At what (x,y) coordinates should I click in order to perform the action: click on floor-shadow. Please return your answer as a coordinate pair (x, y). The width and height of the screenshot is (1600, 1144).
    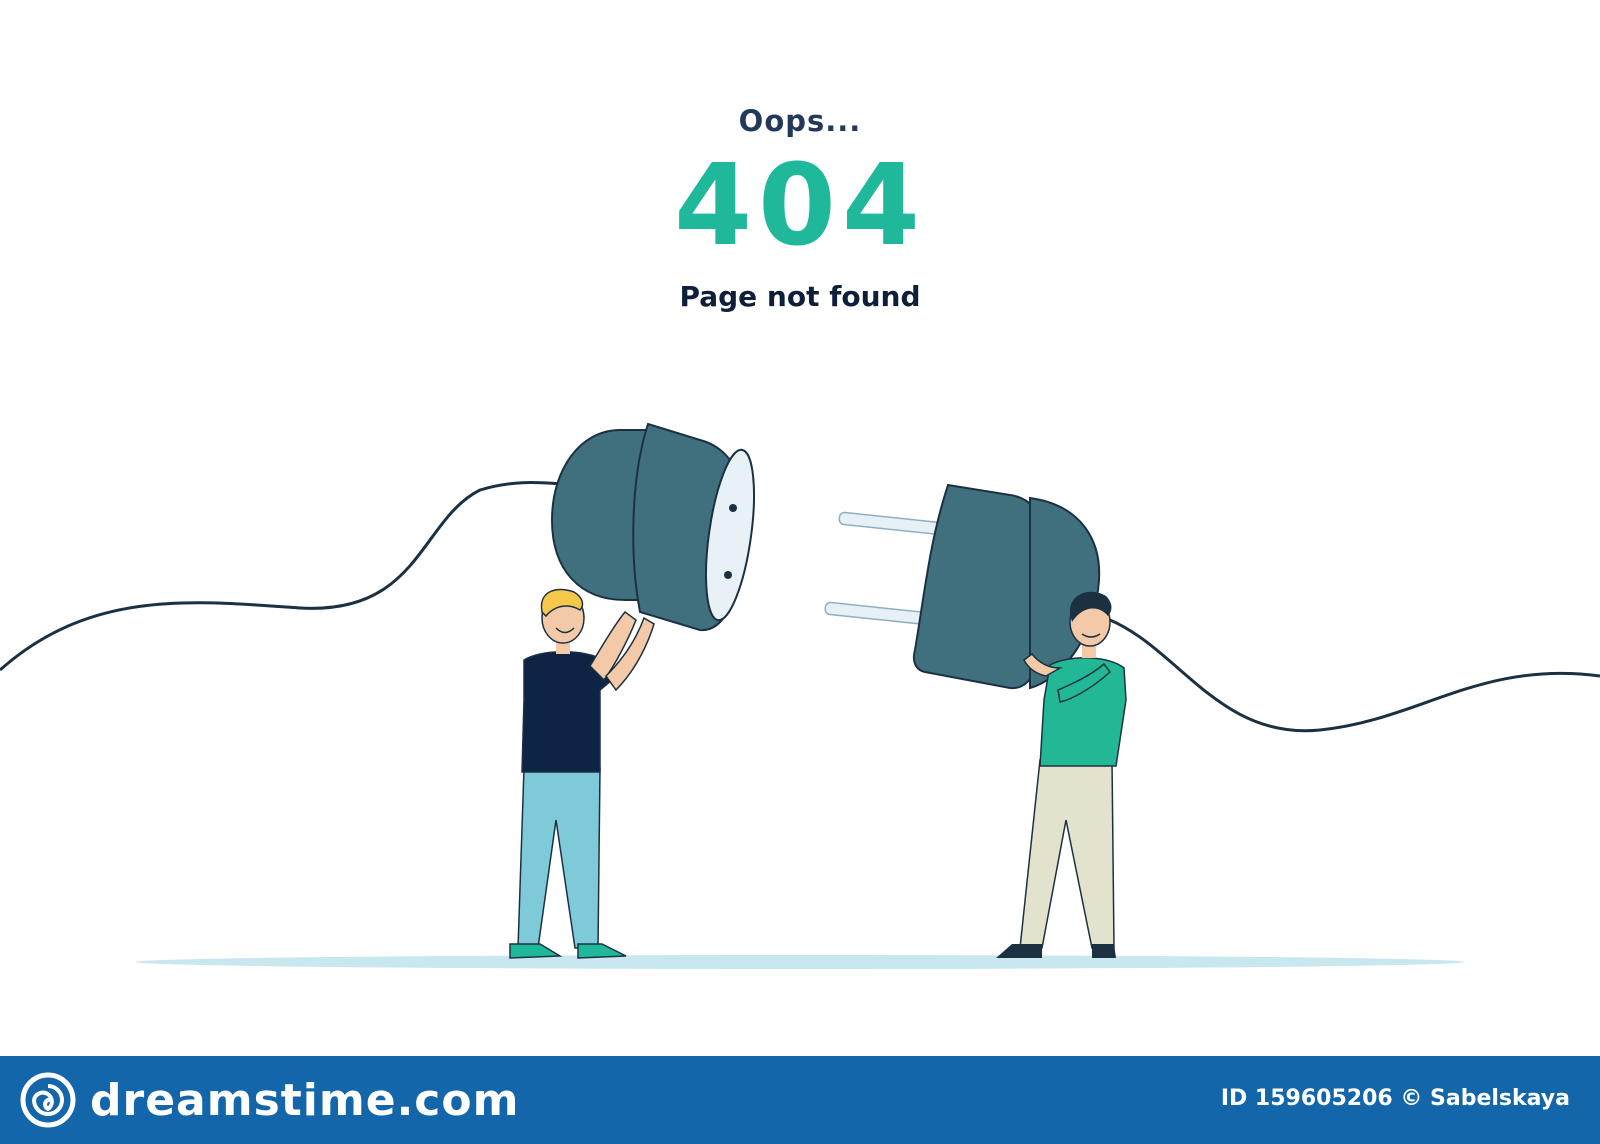
    Looking at the image, I should click on (800, 962).